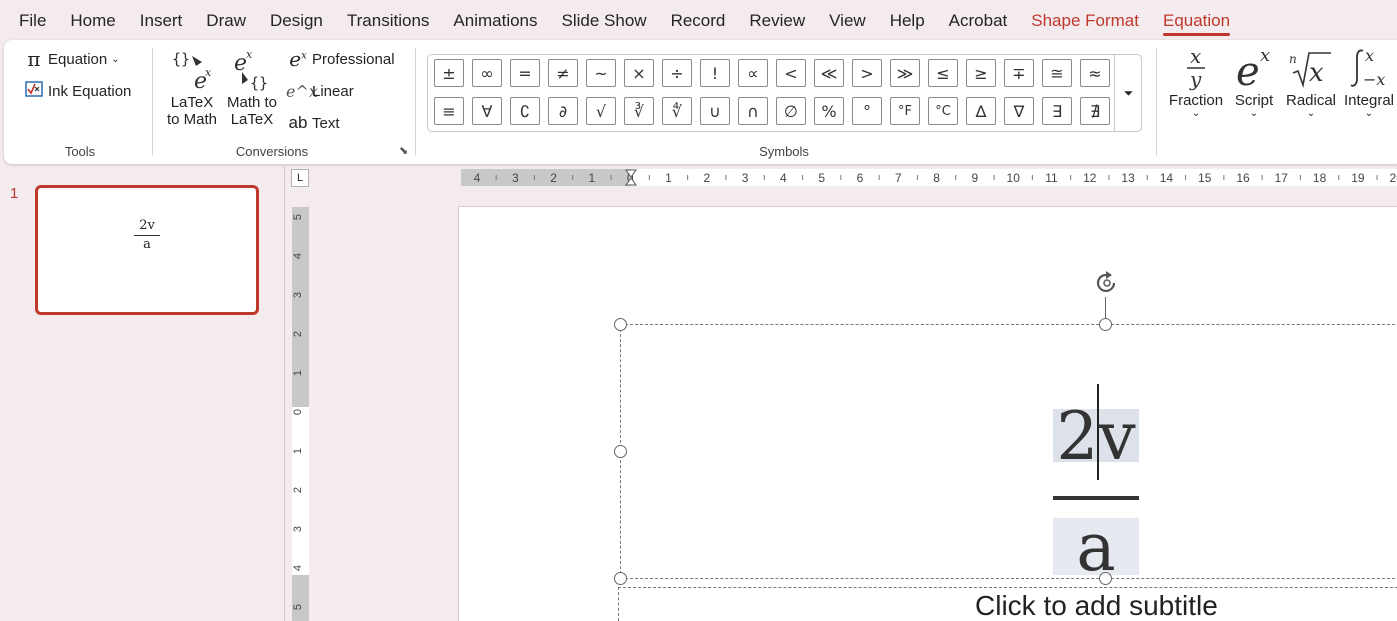 The height and width of the screenshot is (621, 1397). Describe the element at coordinates (1095, 111) in the screenshot. I see `symbol-button: ∄` at that location.